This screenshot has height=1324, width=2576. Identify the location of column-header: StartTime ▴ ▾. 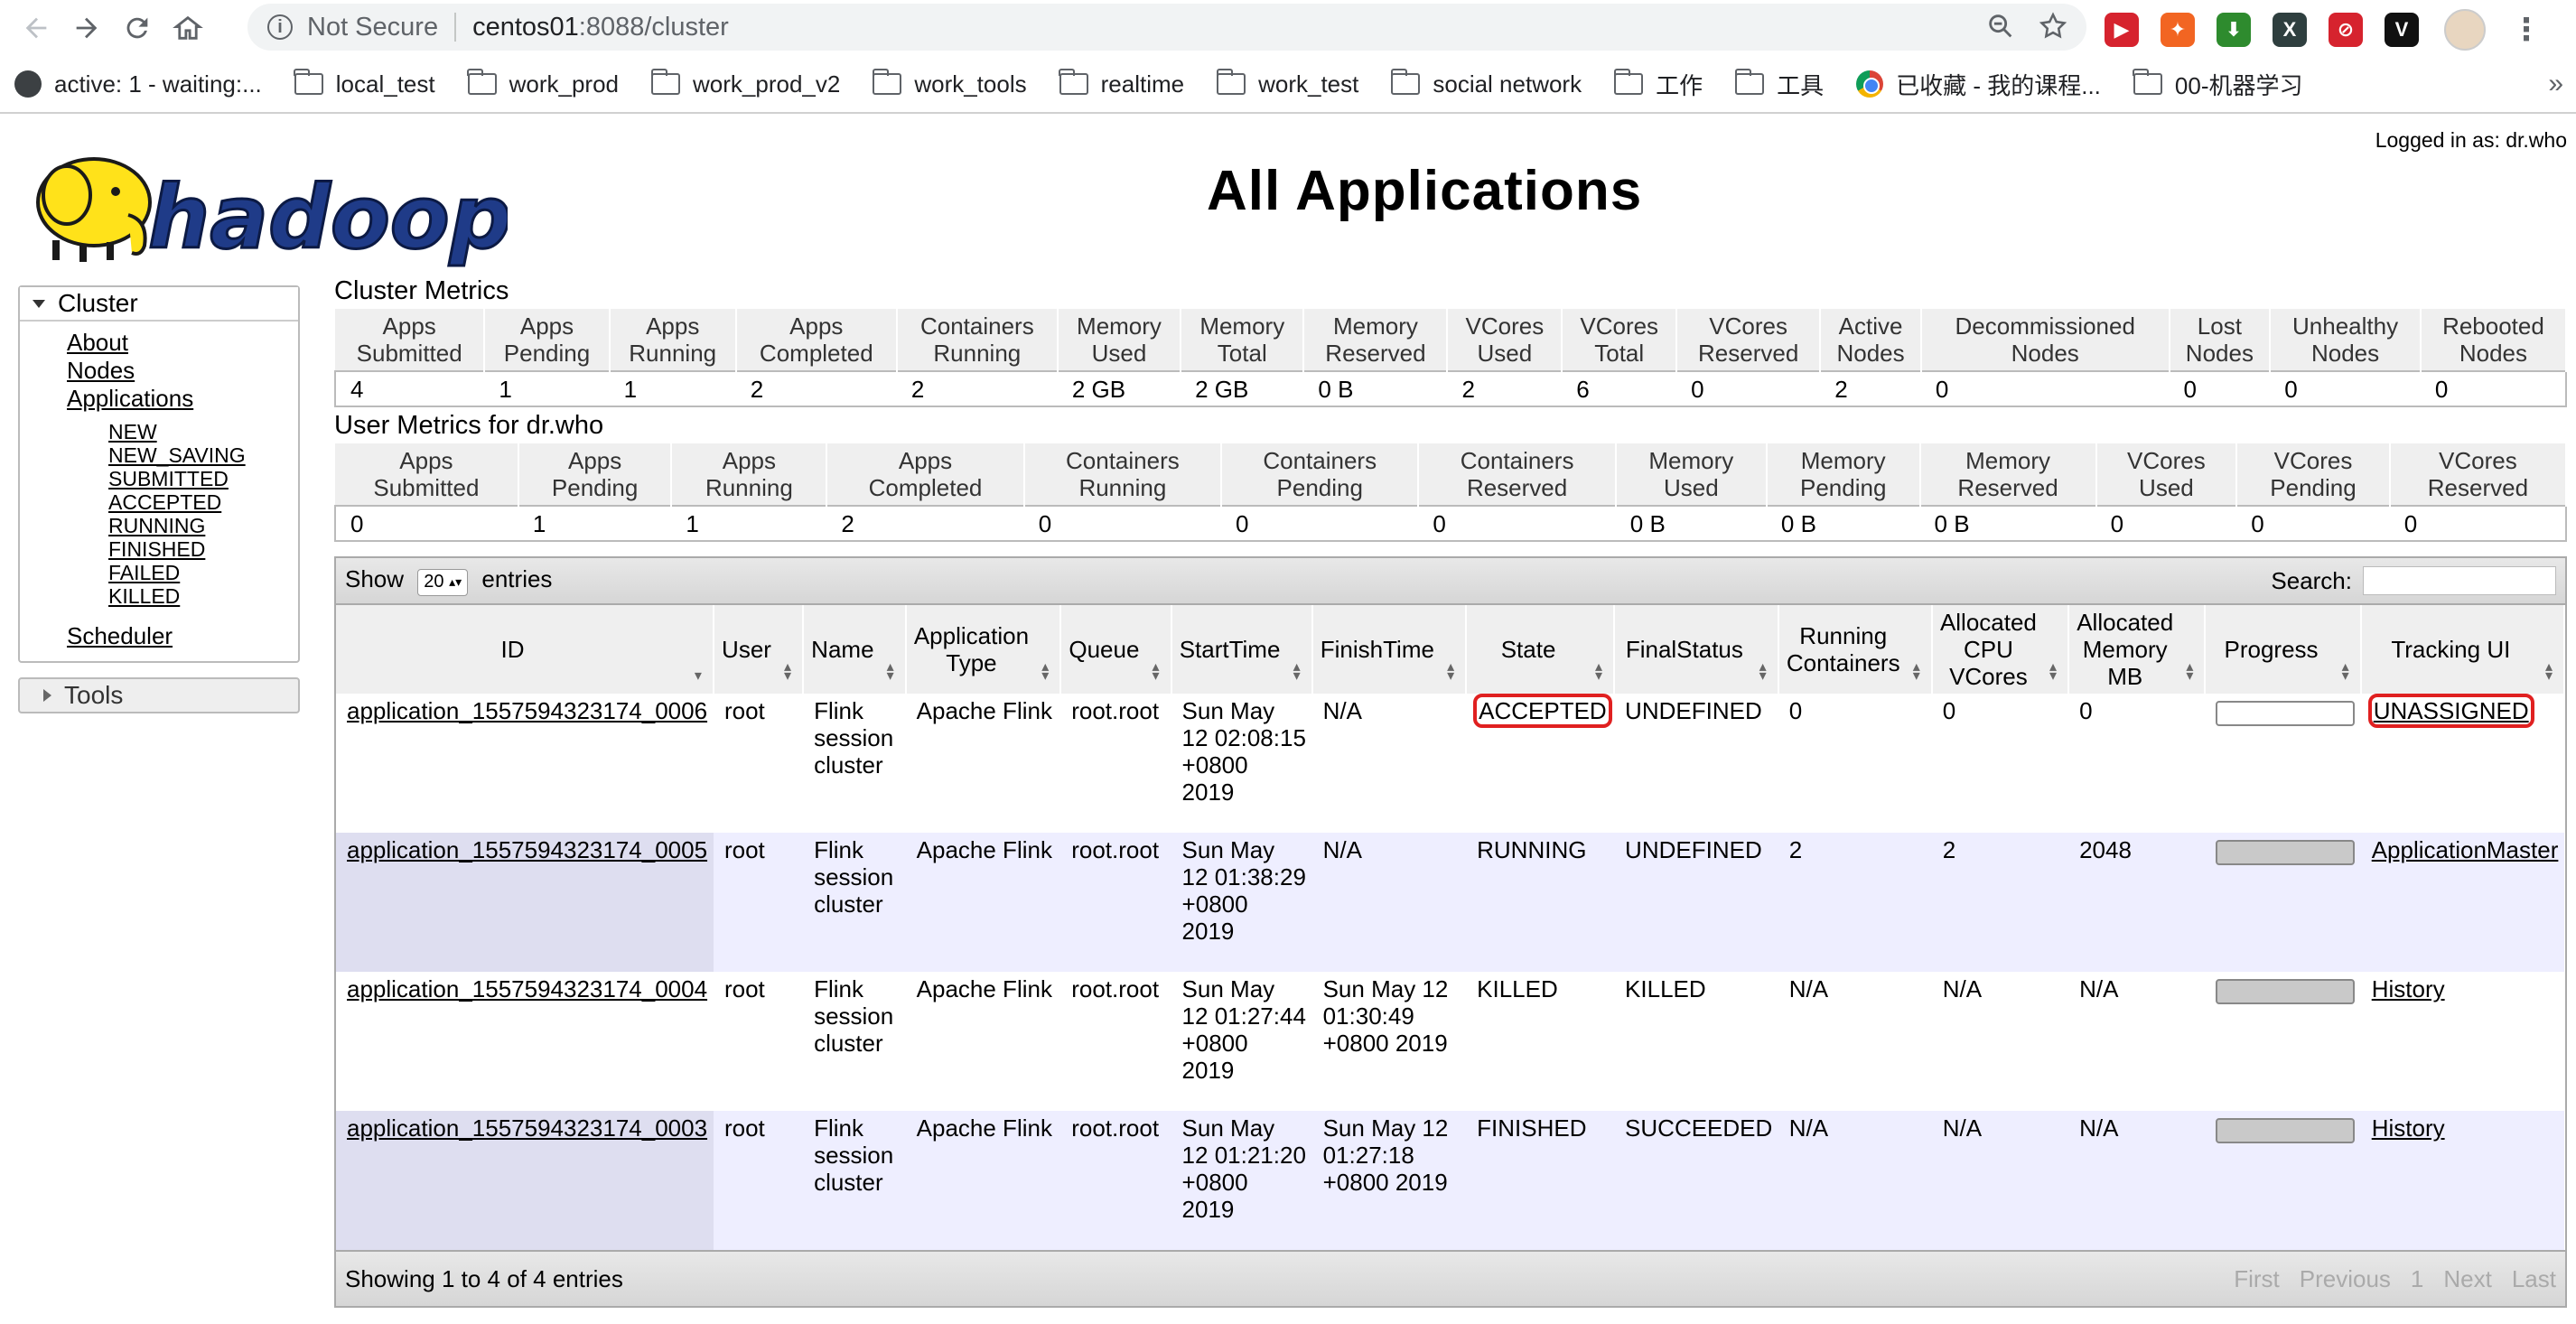
(1242, 649).